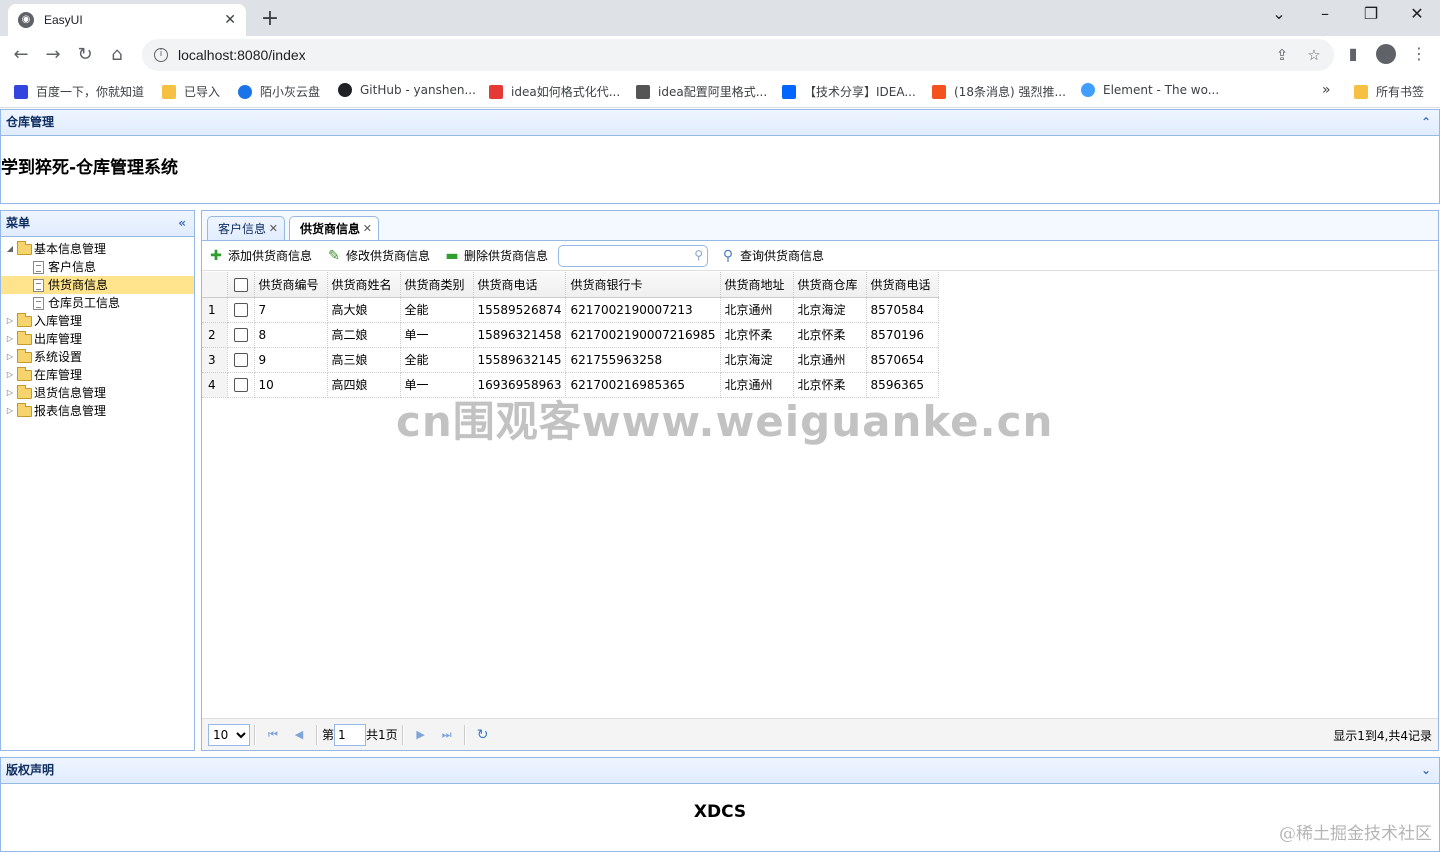 Image resolution: width=1440 pixels, height=852 pixels. What do you see at coordinates (350, 734) in the screenshot?
I see `page-number-input` at bounding box center [350, 734].